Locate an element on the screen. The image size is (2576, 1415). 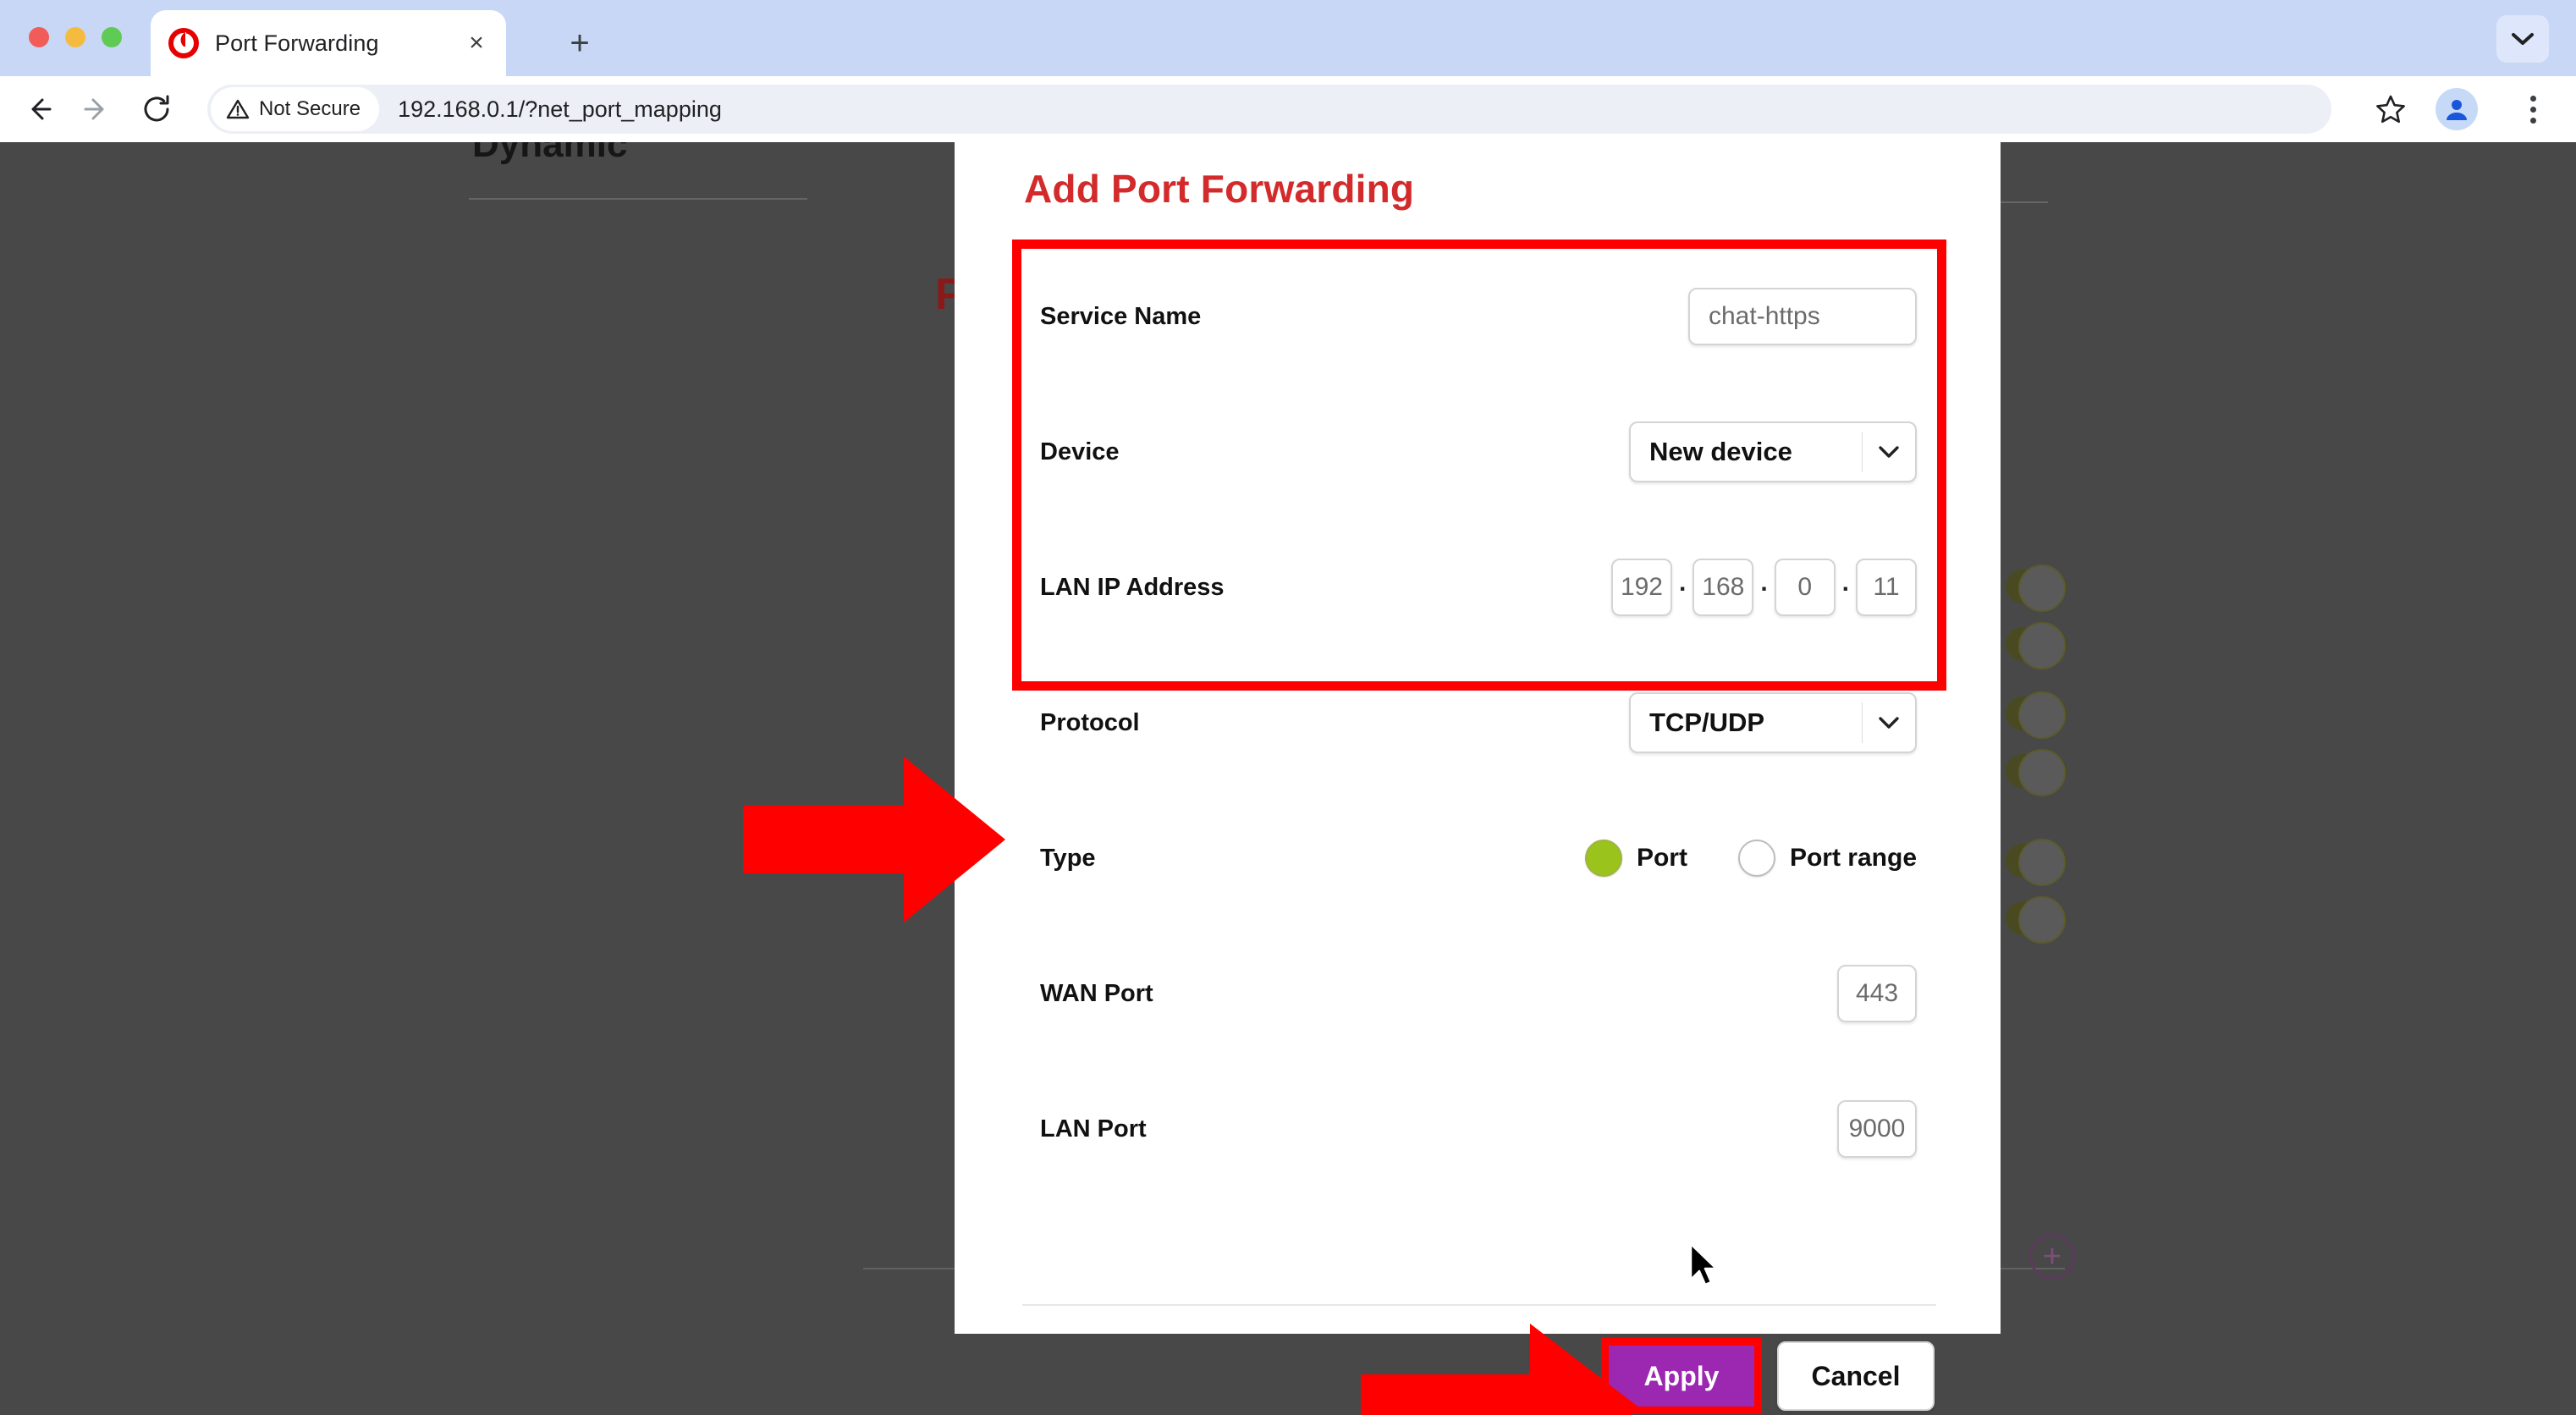
address-bar: Not Secure 192.168.0.1/?net_port_mapping is located at coordinates (1269, 110).